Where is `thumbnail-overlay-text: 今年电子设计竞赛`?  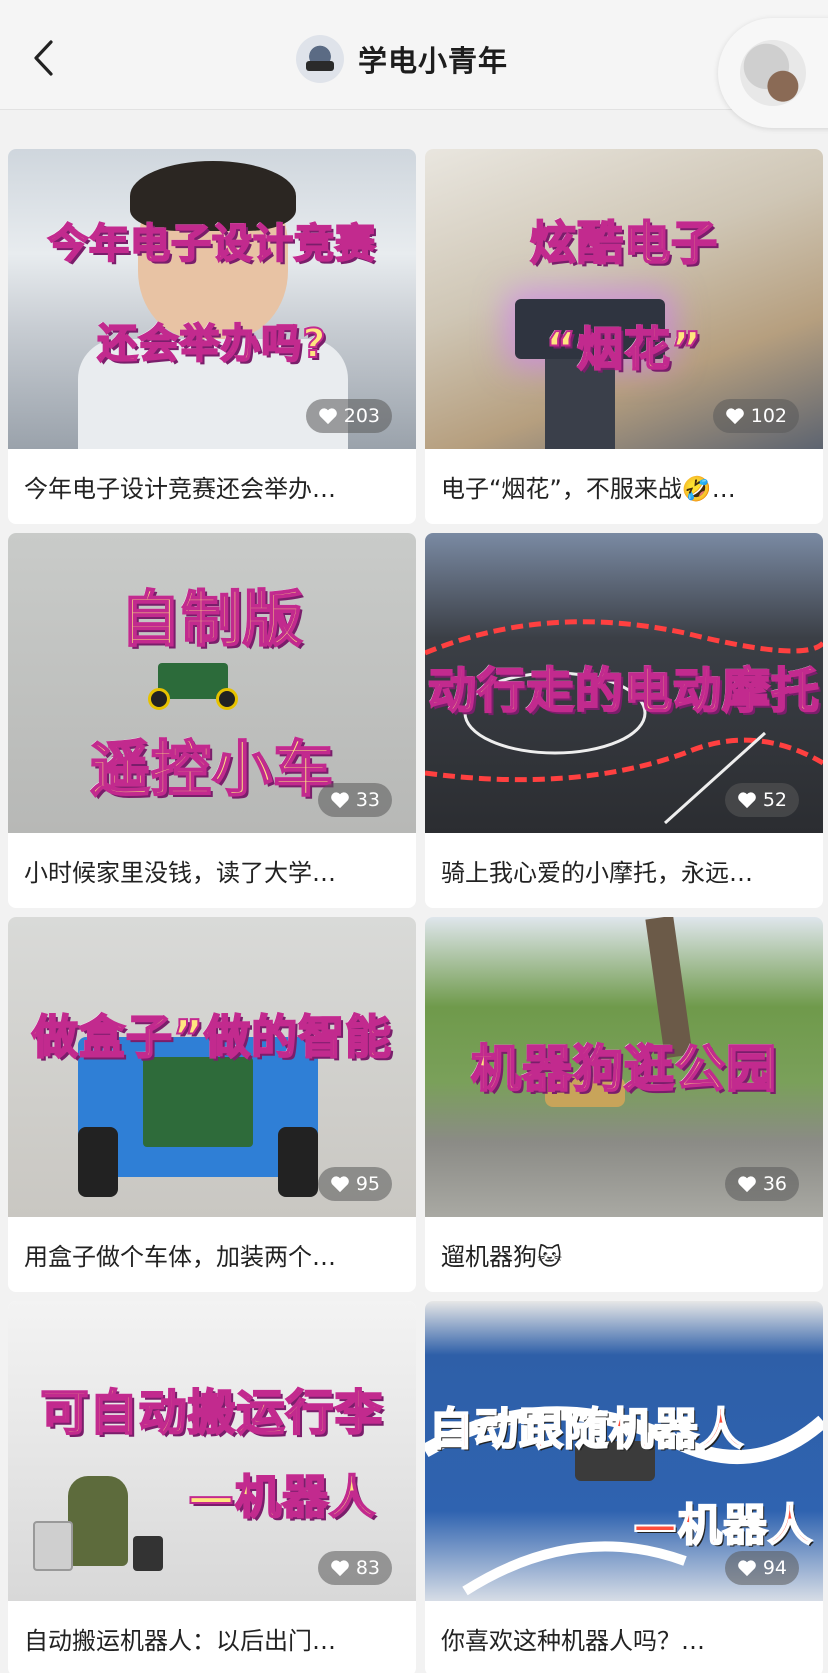 thumbnail-overlay-text: 今年电子设计竞赛 is located at coordinates (211, 244).